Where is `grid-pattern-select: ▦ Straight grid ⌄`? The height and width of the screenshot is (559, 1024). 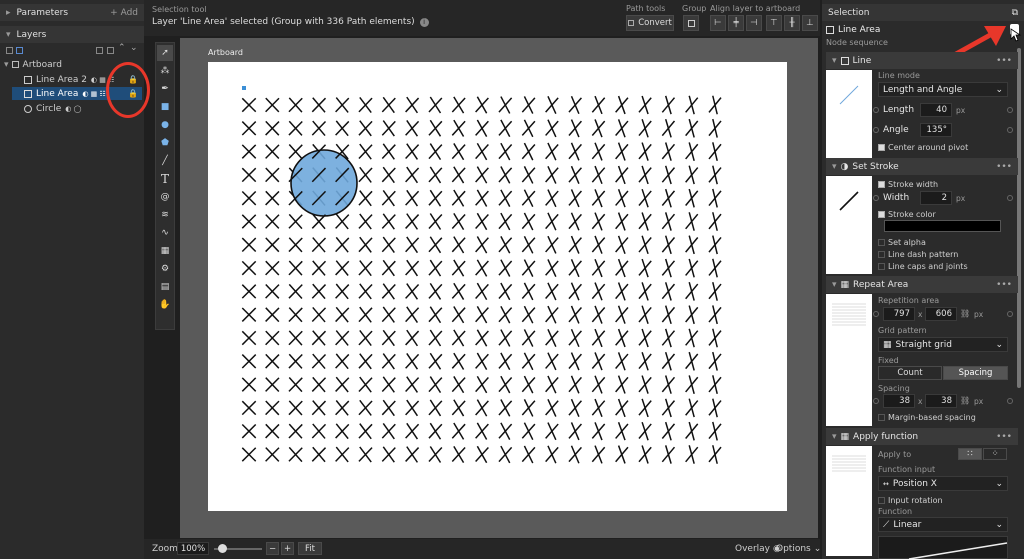 grid-pattern-select: ▦ Straight grid ⌄ is located at coordinates (943, 344).